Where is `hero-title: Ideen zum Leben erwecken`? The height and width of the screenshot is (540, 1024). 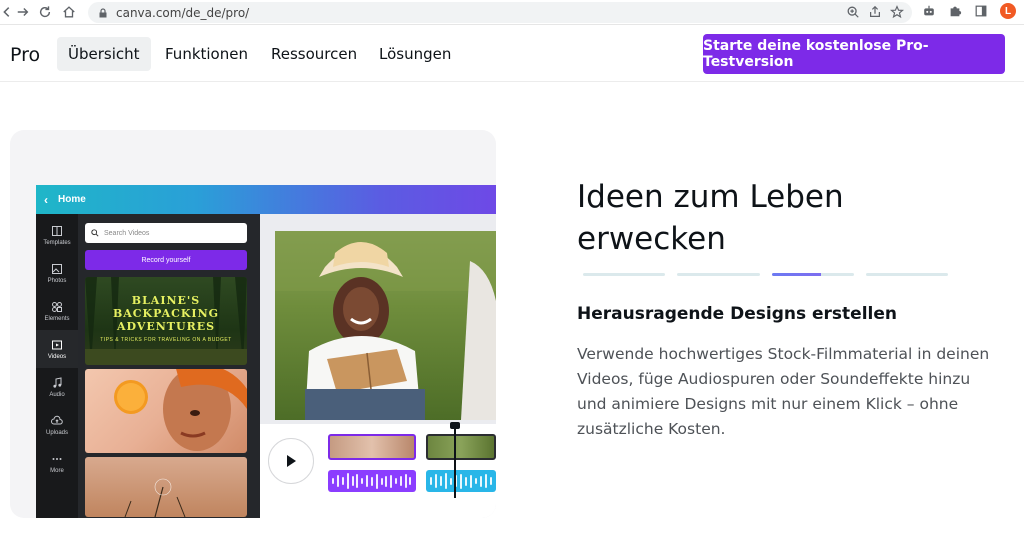
hero-title: Ideen zum Leben erwecken is located at coordinates (710, 218).